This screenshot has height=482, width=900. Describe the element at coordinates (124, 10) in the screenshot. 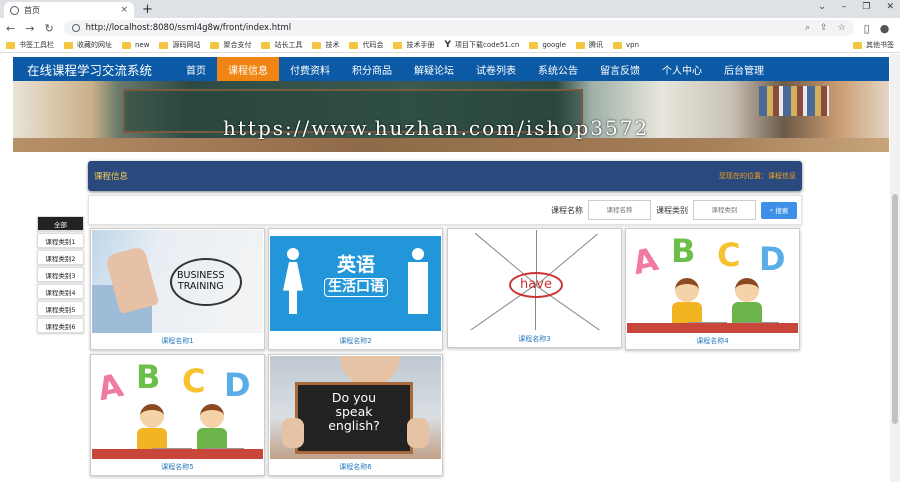

I see `close-tab-icon: ×` at that location.